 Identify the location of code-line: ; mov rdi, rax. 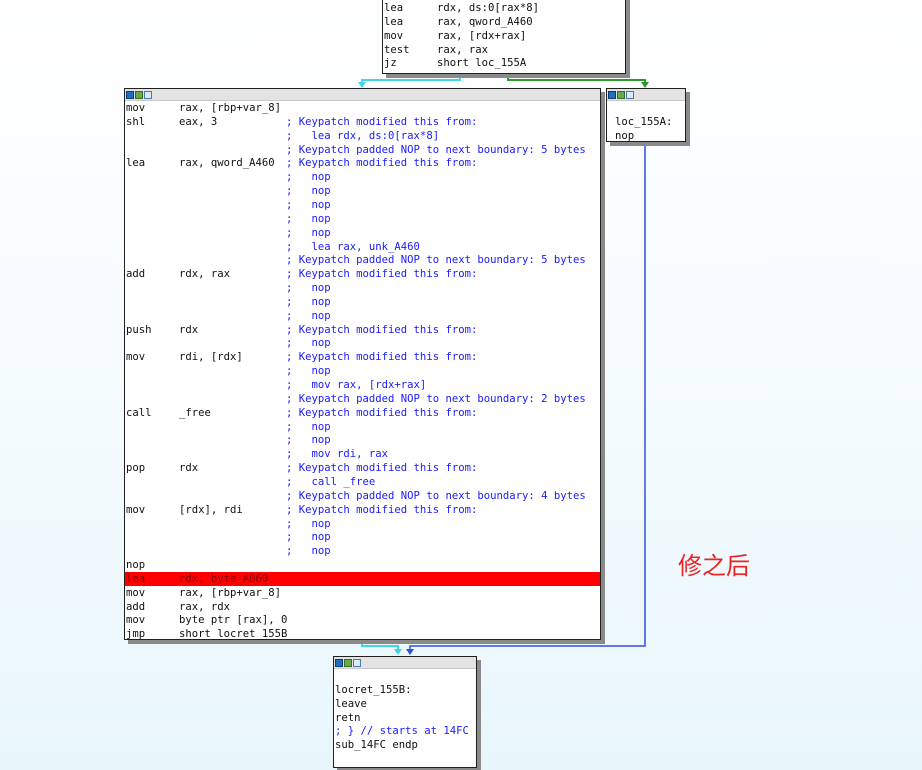
(362, 454).